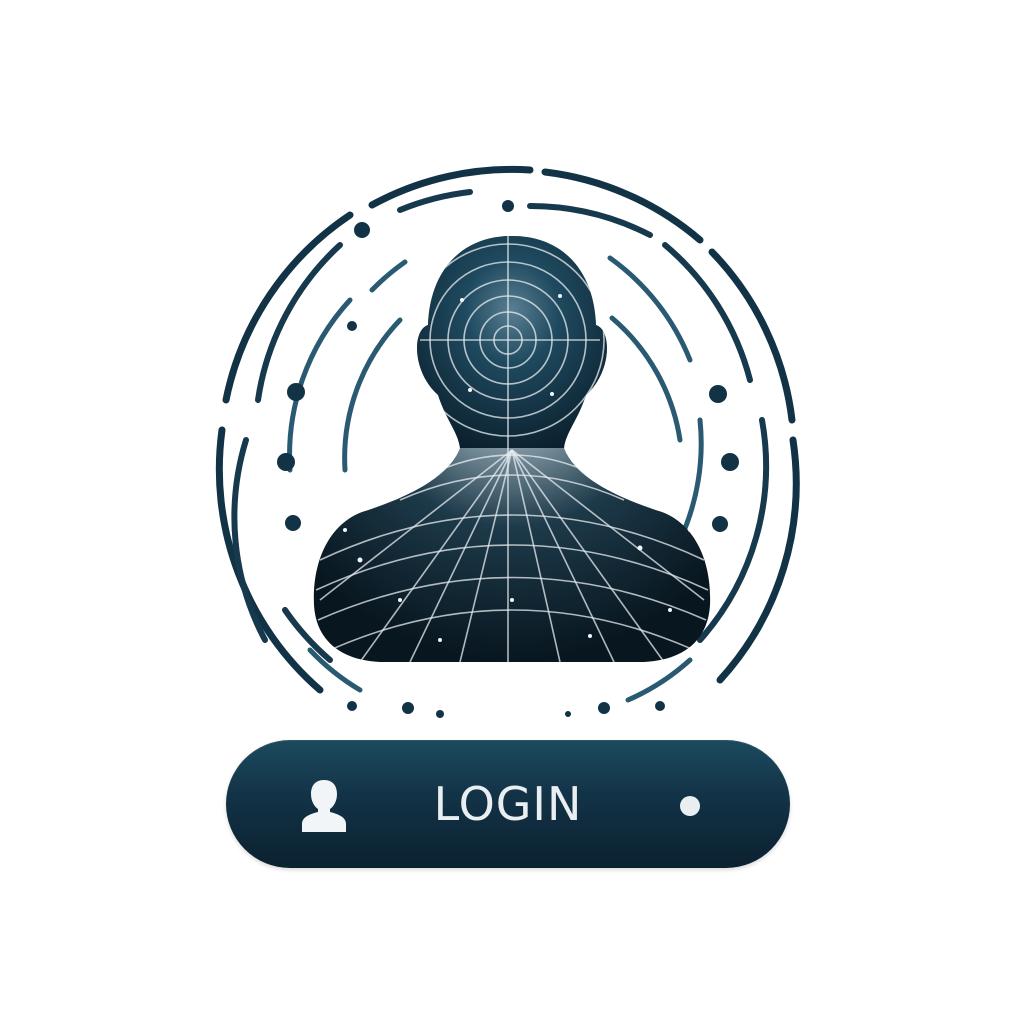 This screenshot has height=1024, width=1024. I want to click on dot-icon, so click(690, 806).